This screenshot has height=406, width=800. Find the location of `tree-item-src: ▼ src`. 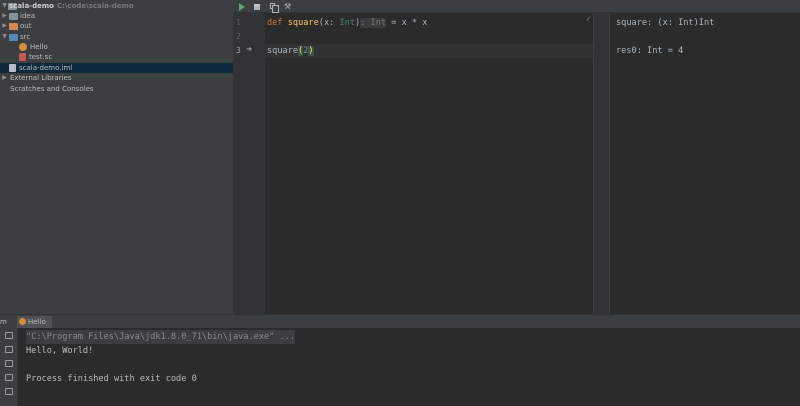

tree-item-src: ▼ src is located at coordinates (116, 37).